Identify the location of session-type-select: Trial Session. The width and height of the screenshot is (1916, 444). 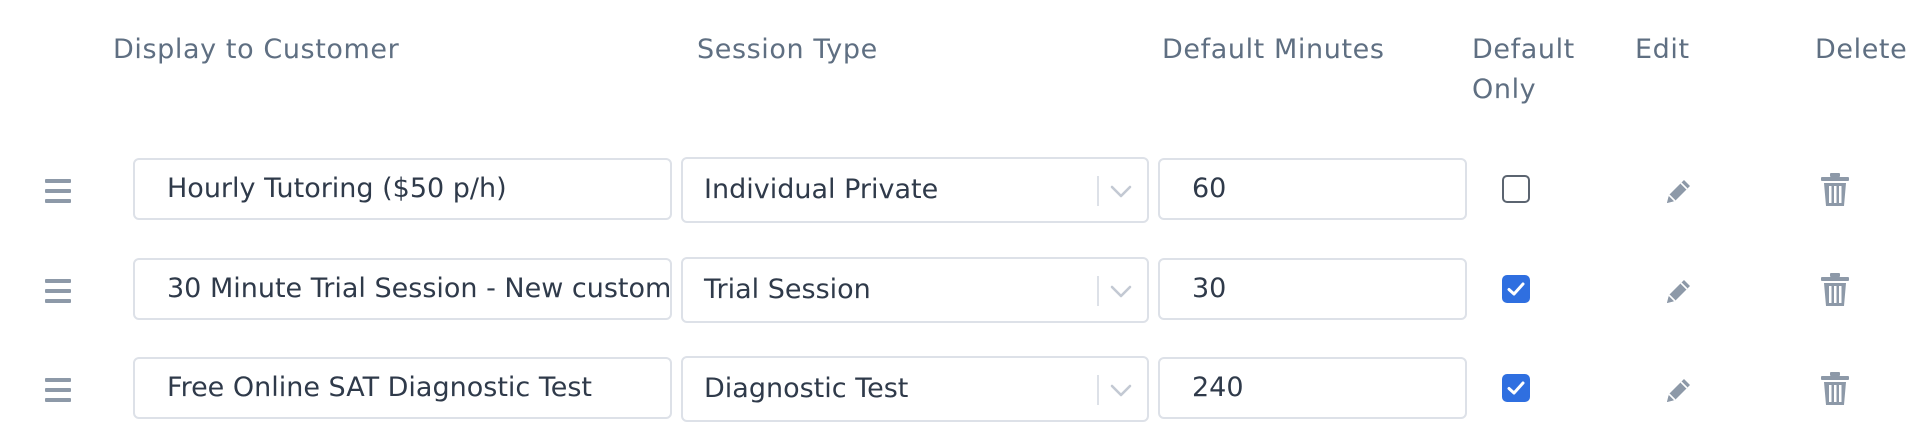
(915, 290).